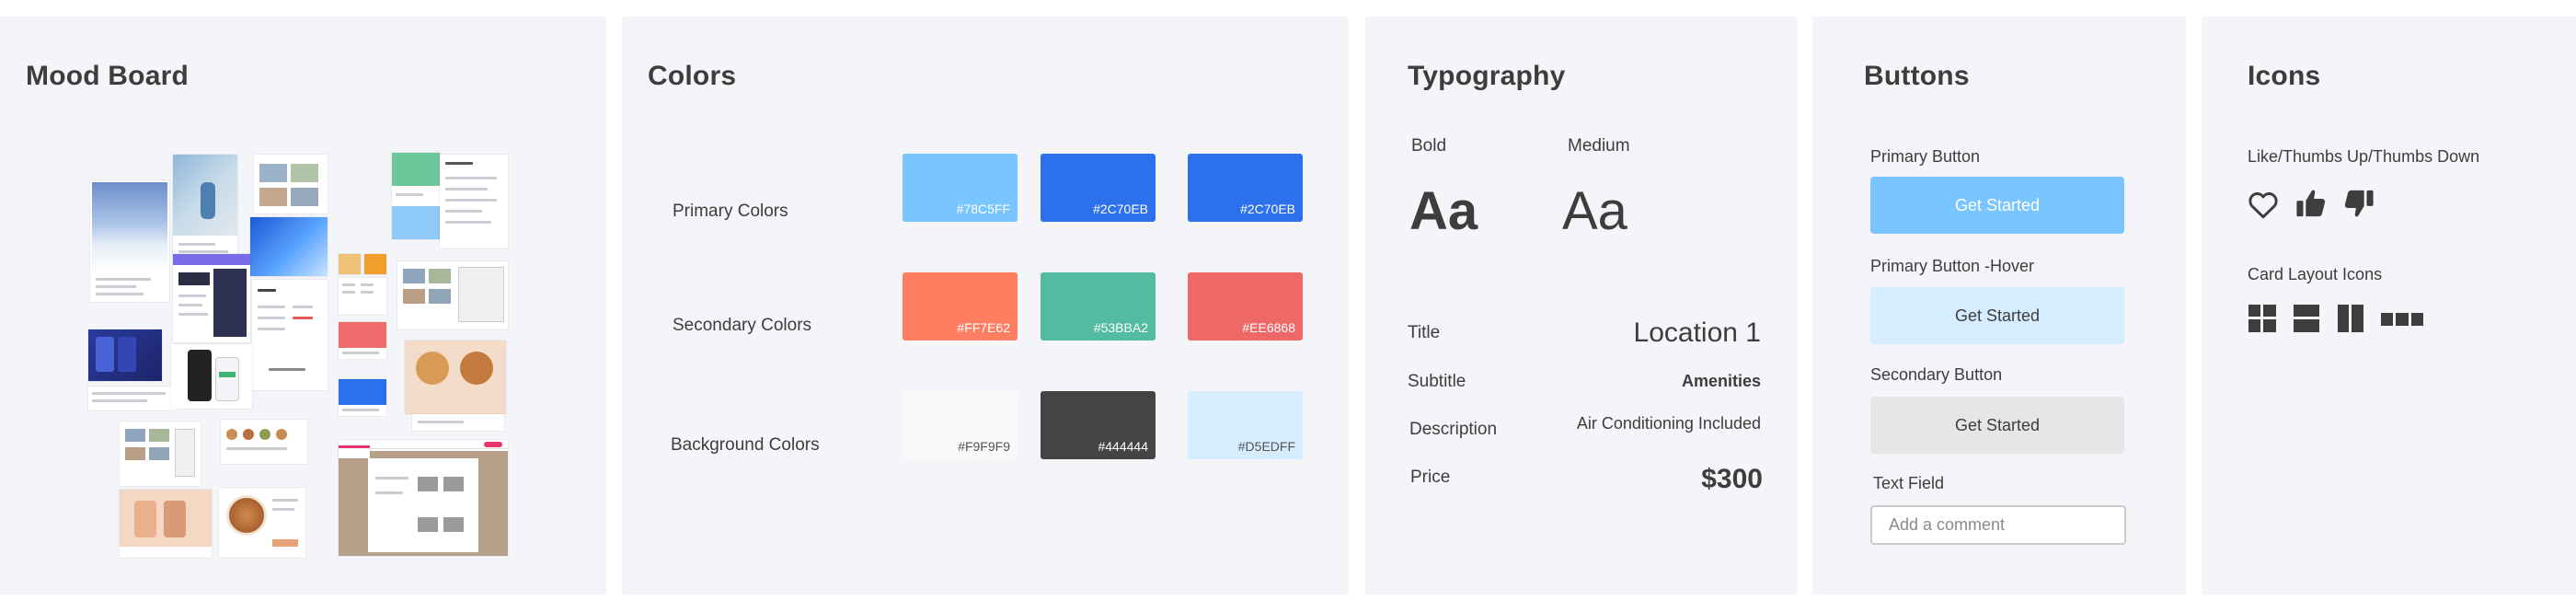  I want to click on bold-sample: Aa, so click(1443, 211).